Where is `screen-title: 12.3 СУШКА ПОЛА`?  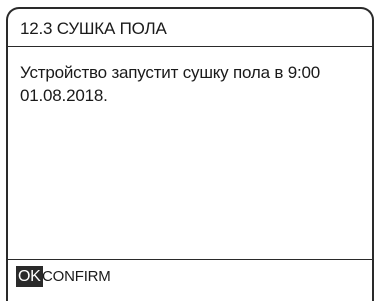
screen-title: 12.3 СУШКА ПОЛА is located at coordinates (93, 28).